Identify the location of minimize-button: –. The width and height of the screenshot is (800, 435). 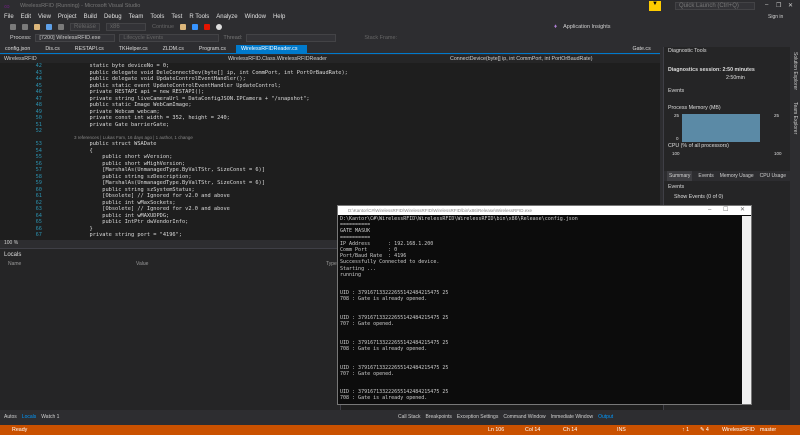
(766, 5).